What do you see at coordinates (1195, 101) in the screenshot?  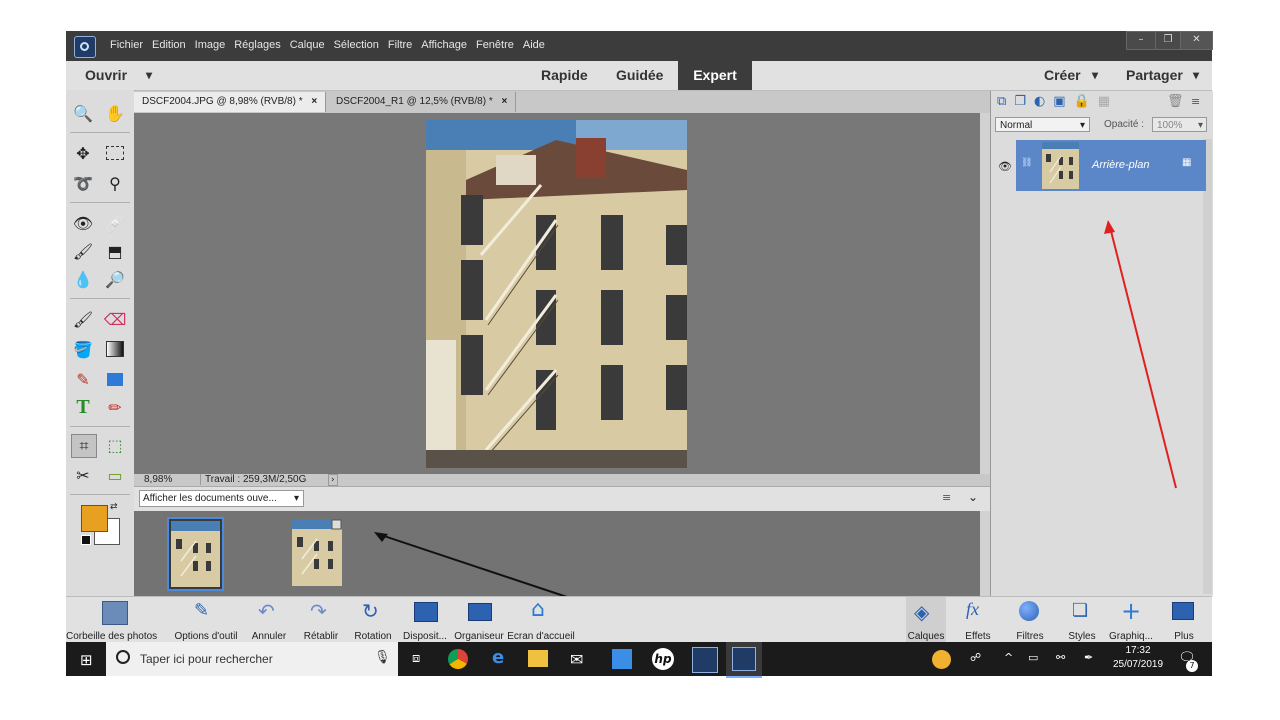 I see `panel-menu-icon: ≡` at bounding box center [1195, 101].